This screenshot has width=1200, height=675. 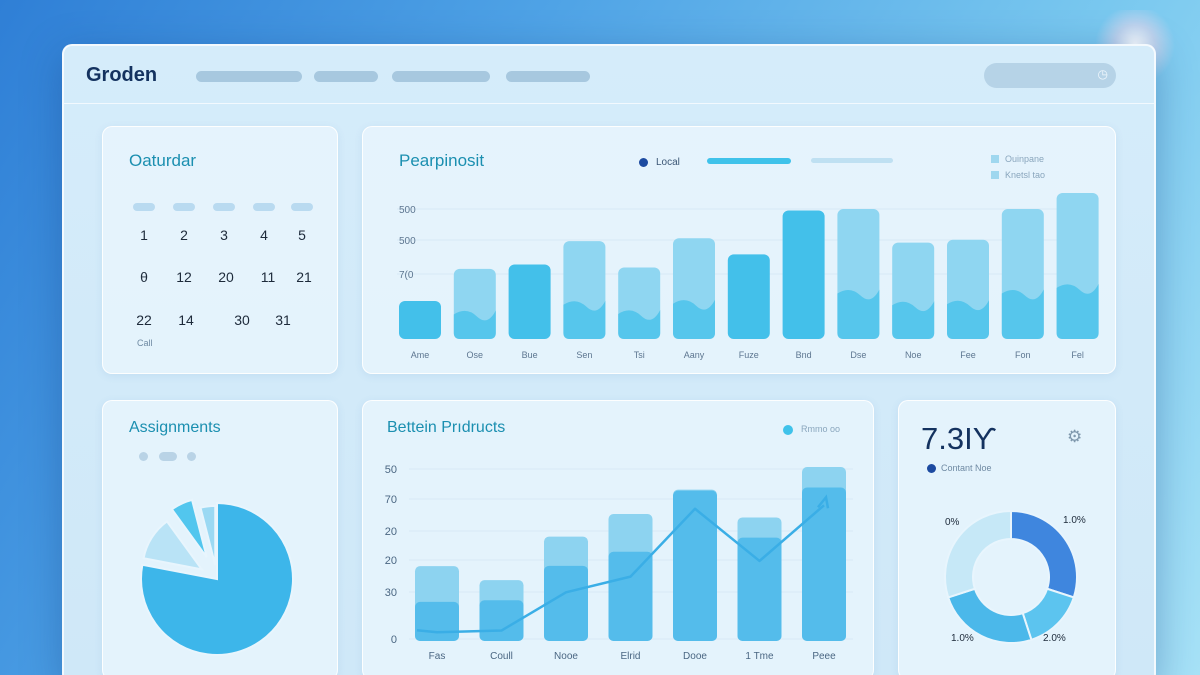 What do you see at coordinates (391, 500) in the screenshot?
I see `y-tick-label: 70` at bounding box center [391, 500].